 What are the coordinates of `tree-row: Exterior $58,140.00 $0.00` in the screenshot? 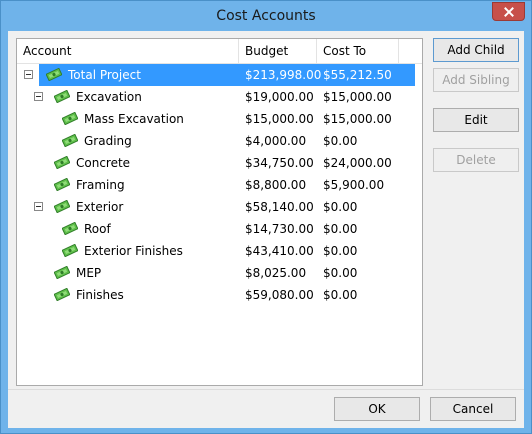 It's located at (219, 207).